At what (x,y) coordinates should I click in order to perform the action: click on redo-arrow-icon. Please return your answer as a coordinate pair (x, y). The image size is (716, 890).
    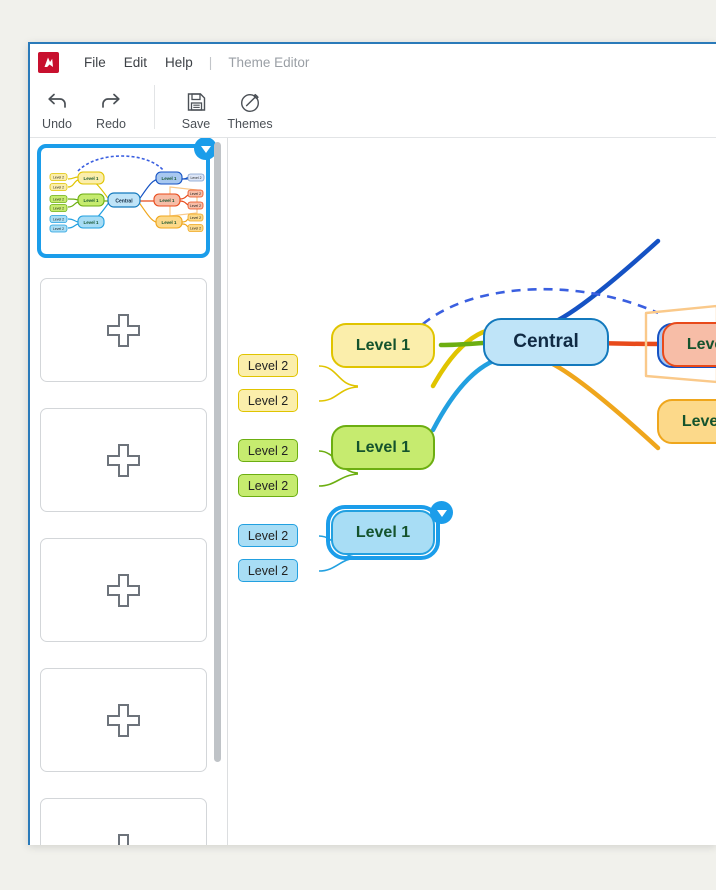
    Looking at the image, I should click on (111, 102).